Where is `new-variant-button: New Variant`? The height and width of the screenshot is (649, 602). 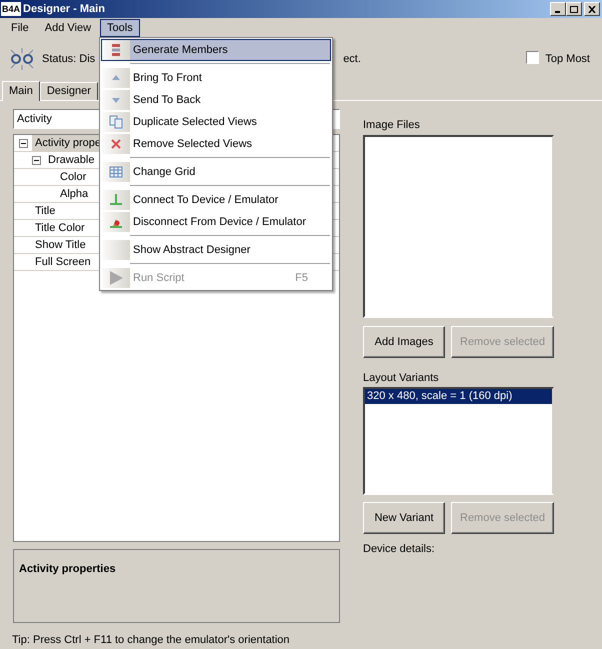
new-variant-button: New Variant is located at coordinates (404, 518).